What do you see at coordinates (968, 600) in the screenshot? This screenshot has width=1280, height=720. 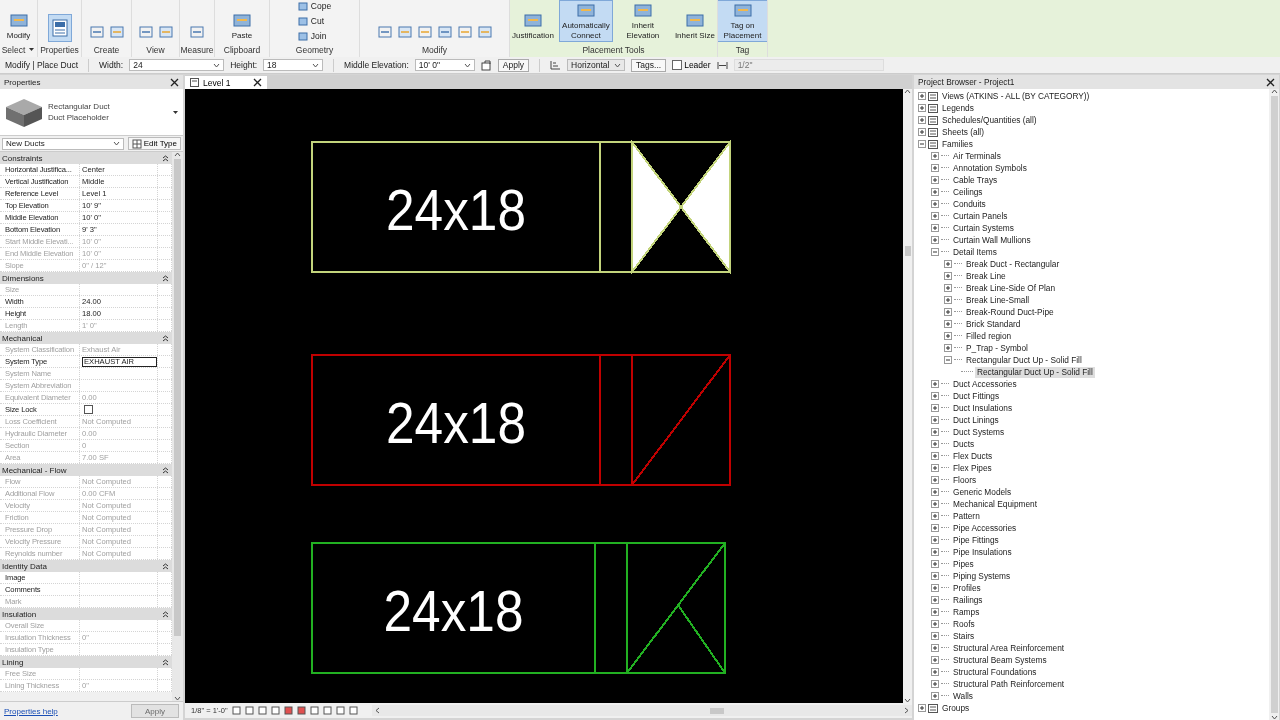 I see `tree-item: Railings` at bounding box center [968, 600].